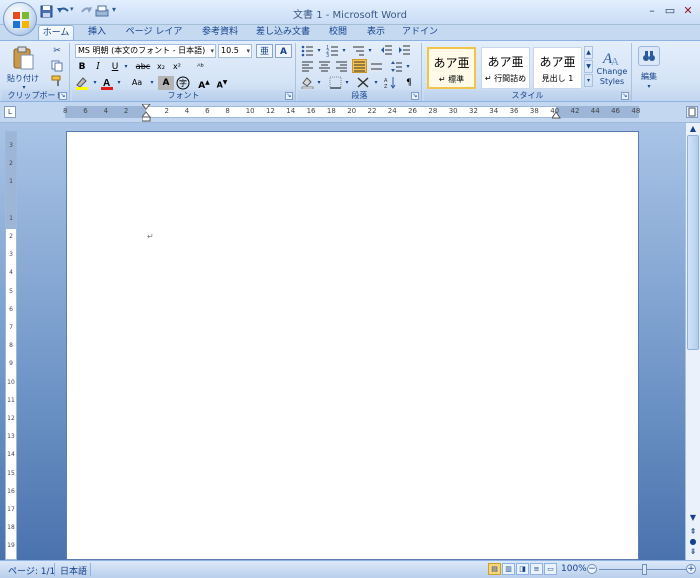  Describe the element at coordinates (505, 68) in the screenshot. I see `style-no-spacing: あア亜 ↵ 行間詰め` at that location.